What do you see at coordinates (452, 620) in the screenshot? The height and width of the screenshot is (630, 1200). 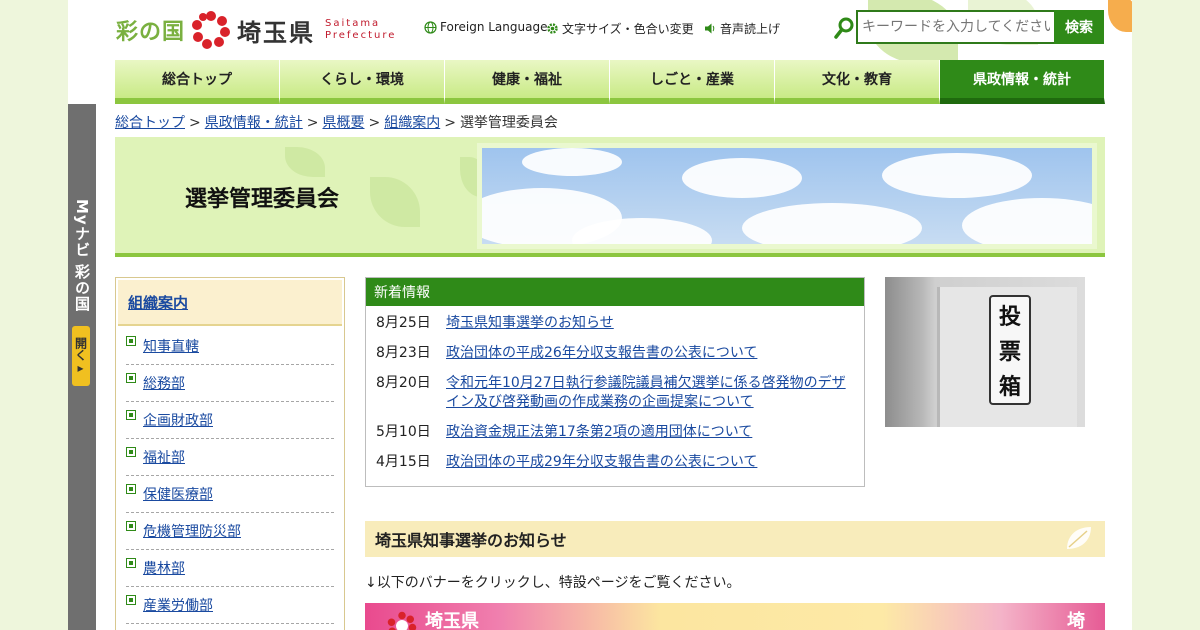 I see `promo-left-text: 埼玉県` at bounding box center [452, 620].